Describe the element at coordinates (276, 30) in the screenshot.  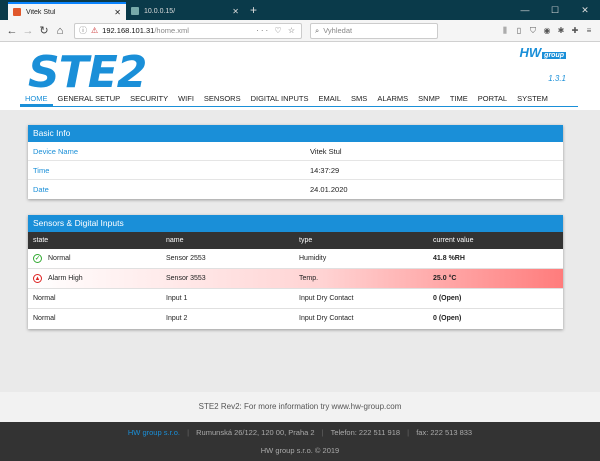
I see `page-actions-icon: ··· ♡ ☆` at that location.